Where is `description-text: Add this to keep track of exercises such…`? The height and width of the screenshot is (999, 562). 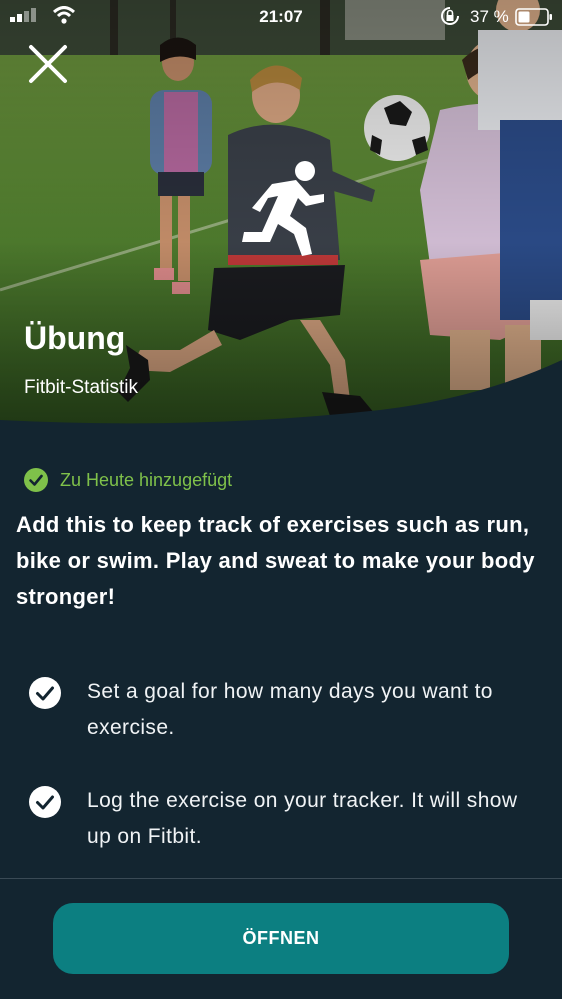
description-text: Add this to keep track of exercises such… is located at coordinates (275, 560).